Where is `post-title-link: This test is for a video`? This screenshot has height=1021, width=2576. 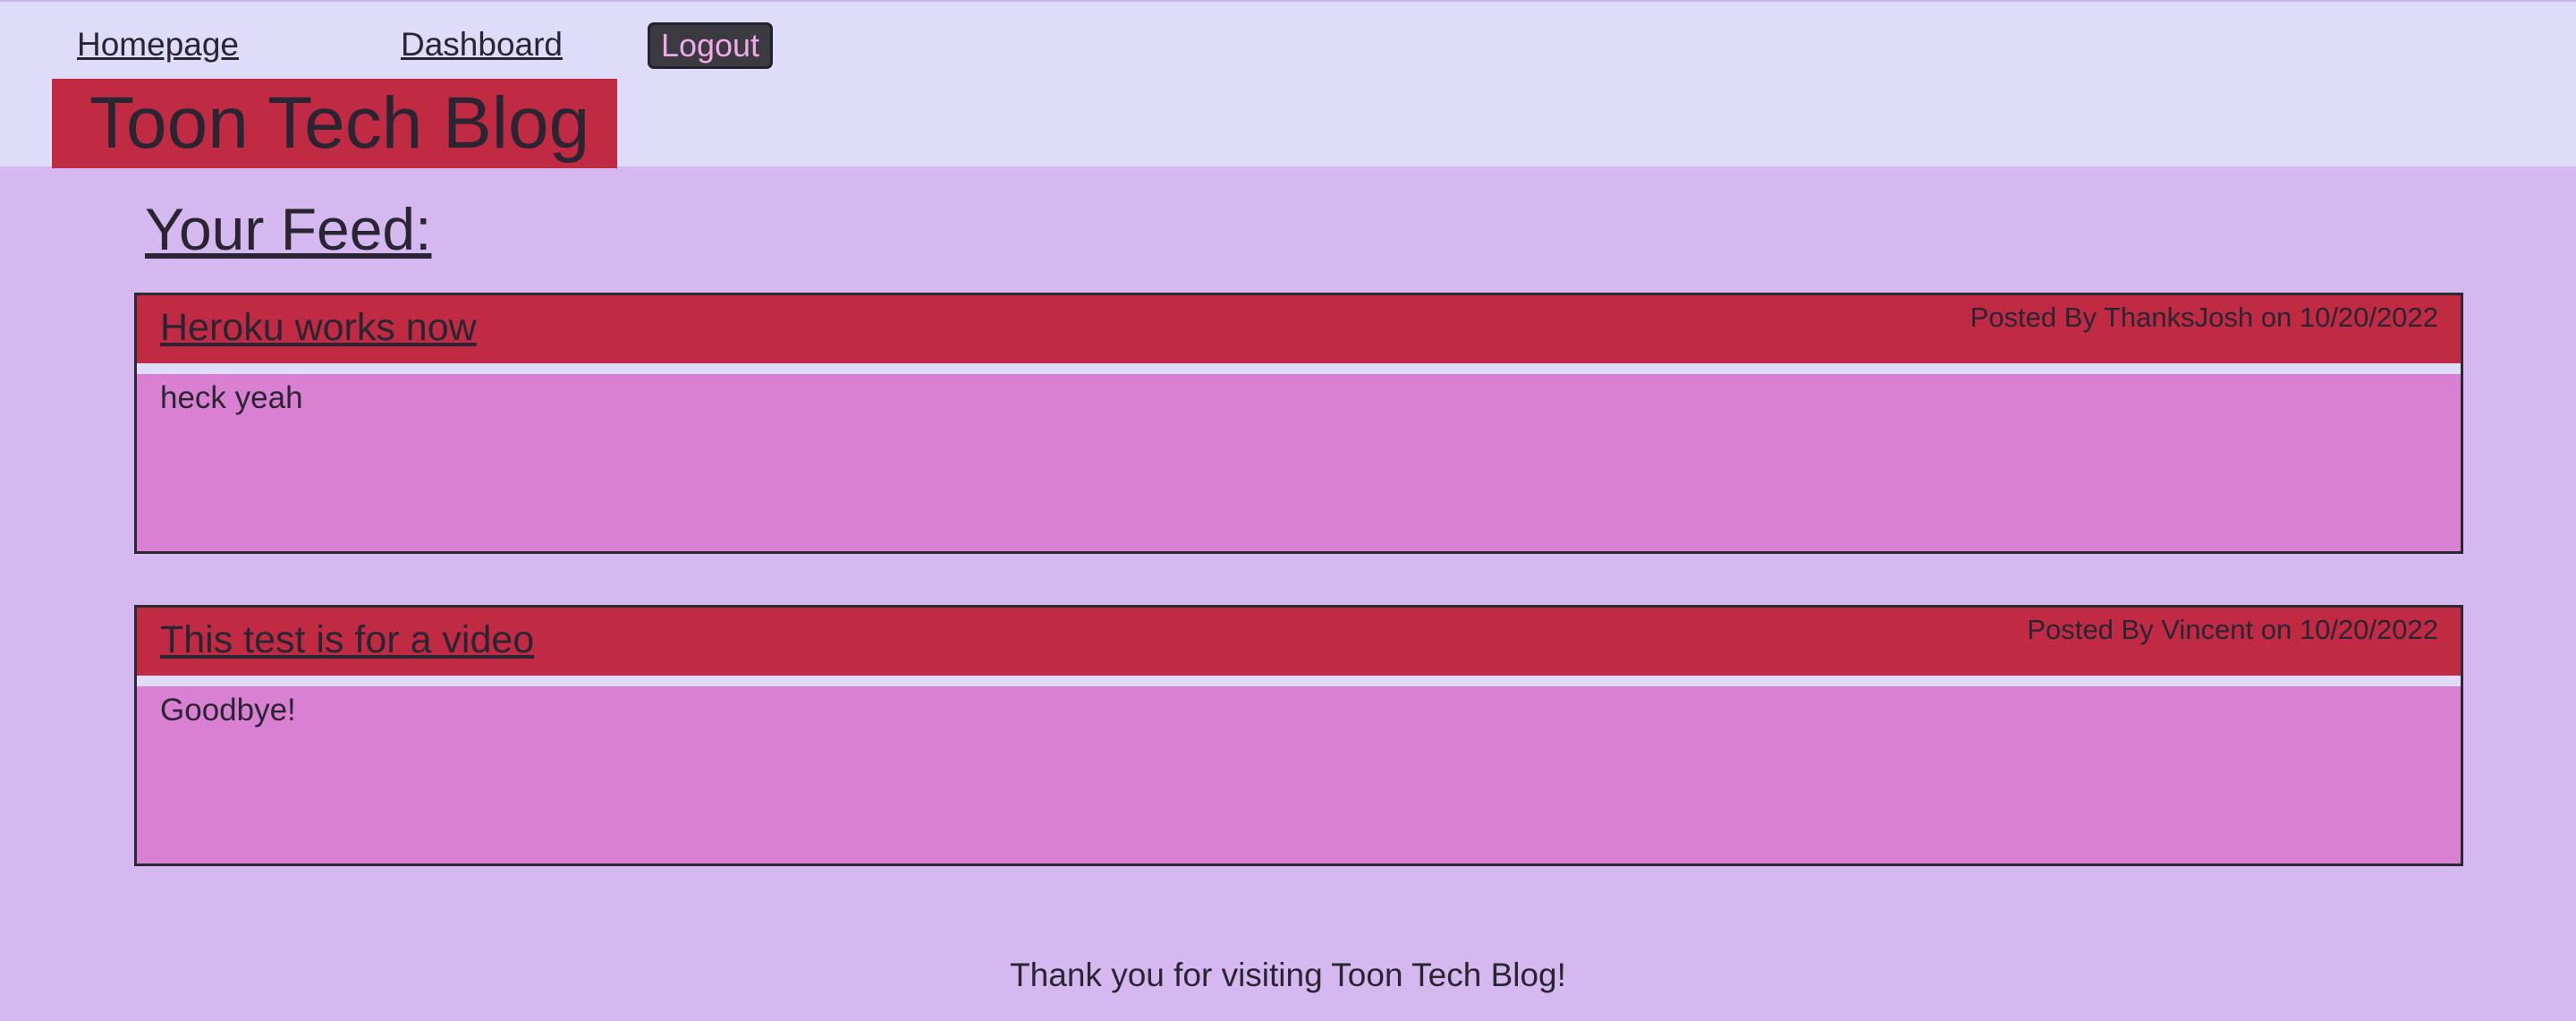
post-title-link: This test is for a video is located at coordinates (347, 640).